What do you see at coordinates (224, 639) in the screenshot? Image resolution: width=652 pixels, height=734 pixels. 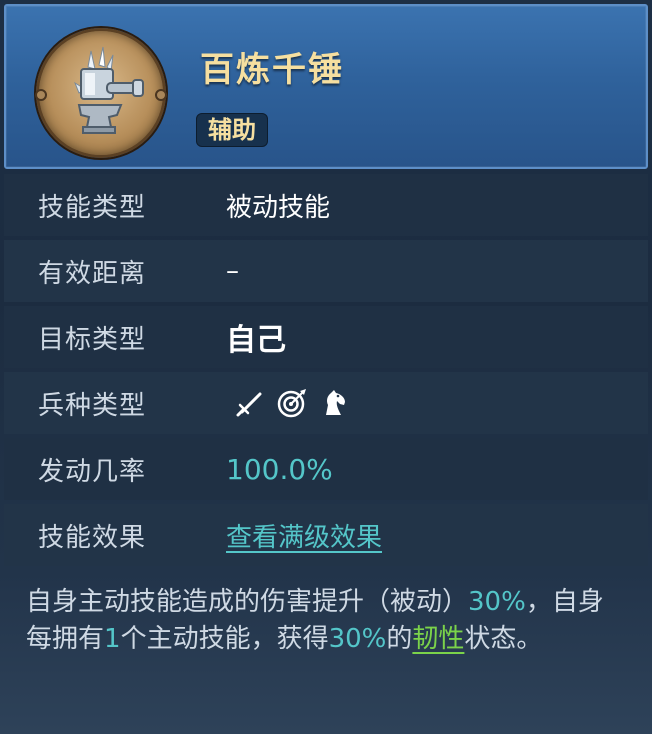 I see `desc-text: 个主动技能，获得` at bounding box center [224, 639].